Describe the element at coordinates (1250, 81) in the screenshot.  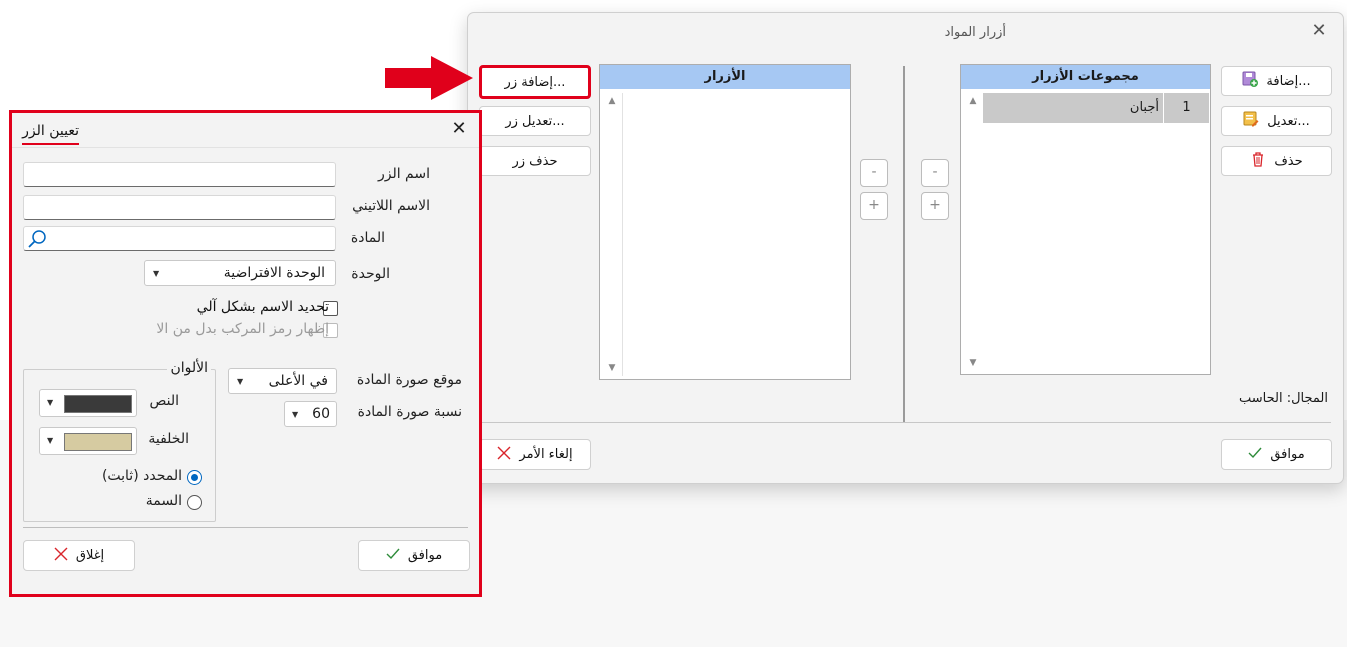
I see `add-icon` at that location.